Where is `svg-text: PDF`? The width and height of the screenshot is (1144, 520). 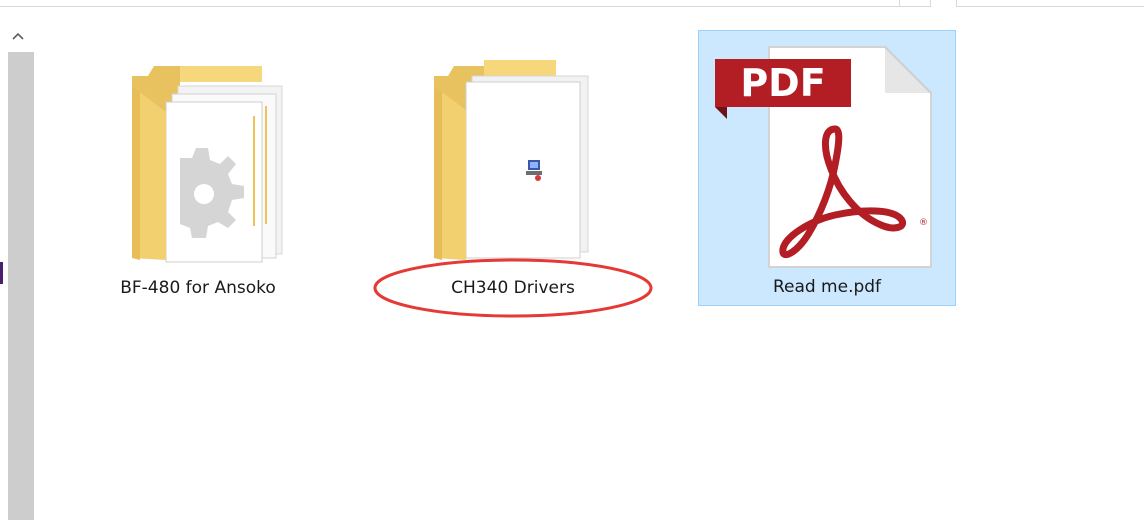 svg-text: PDF is located at coordinates (782, 83).